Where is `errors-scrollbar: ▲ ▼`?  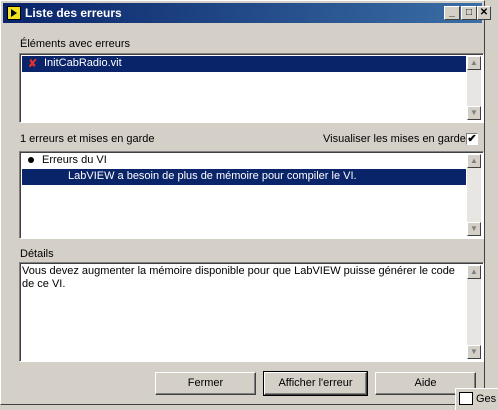 errors-scrollbar: ▲ ▼ is located at coordinates (474, 88).